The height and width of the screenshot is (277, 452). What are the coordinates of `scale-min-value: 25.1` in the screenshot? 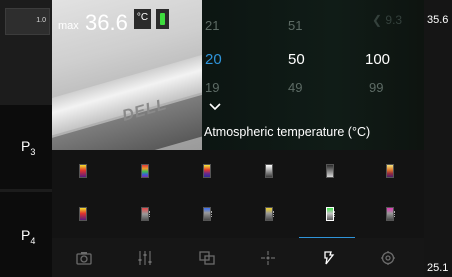 It's located at (438, 268).